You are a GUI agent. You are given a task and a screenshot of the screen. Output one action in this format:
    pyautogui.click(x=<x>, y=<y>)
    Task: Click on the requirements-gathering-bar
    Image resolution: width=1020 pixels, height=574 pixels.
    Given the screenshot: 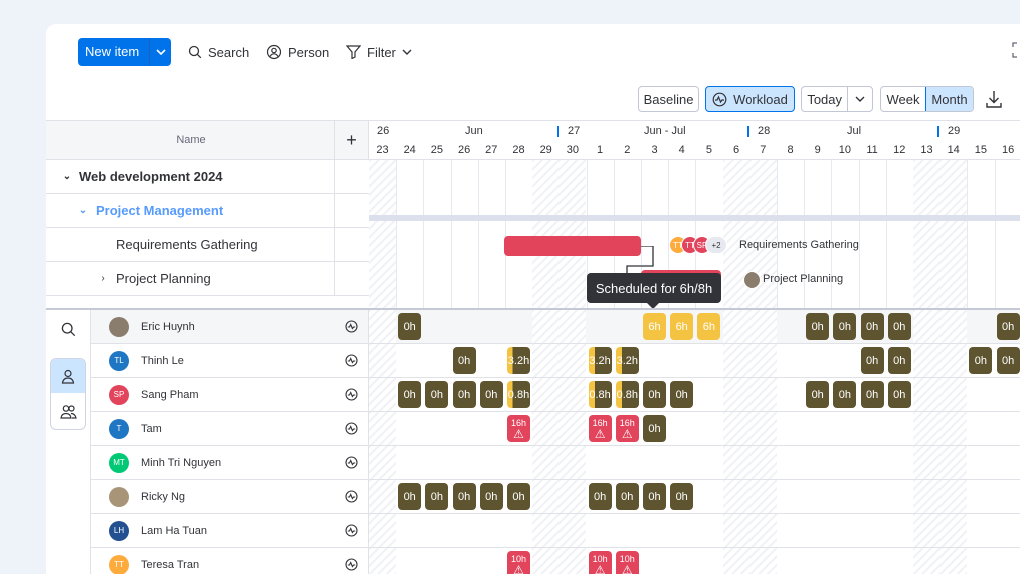 What is the action you would take?
    pyautogui.click(x=572, y=246)
    